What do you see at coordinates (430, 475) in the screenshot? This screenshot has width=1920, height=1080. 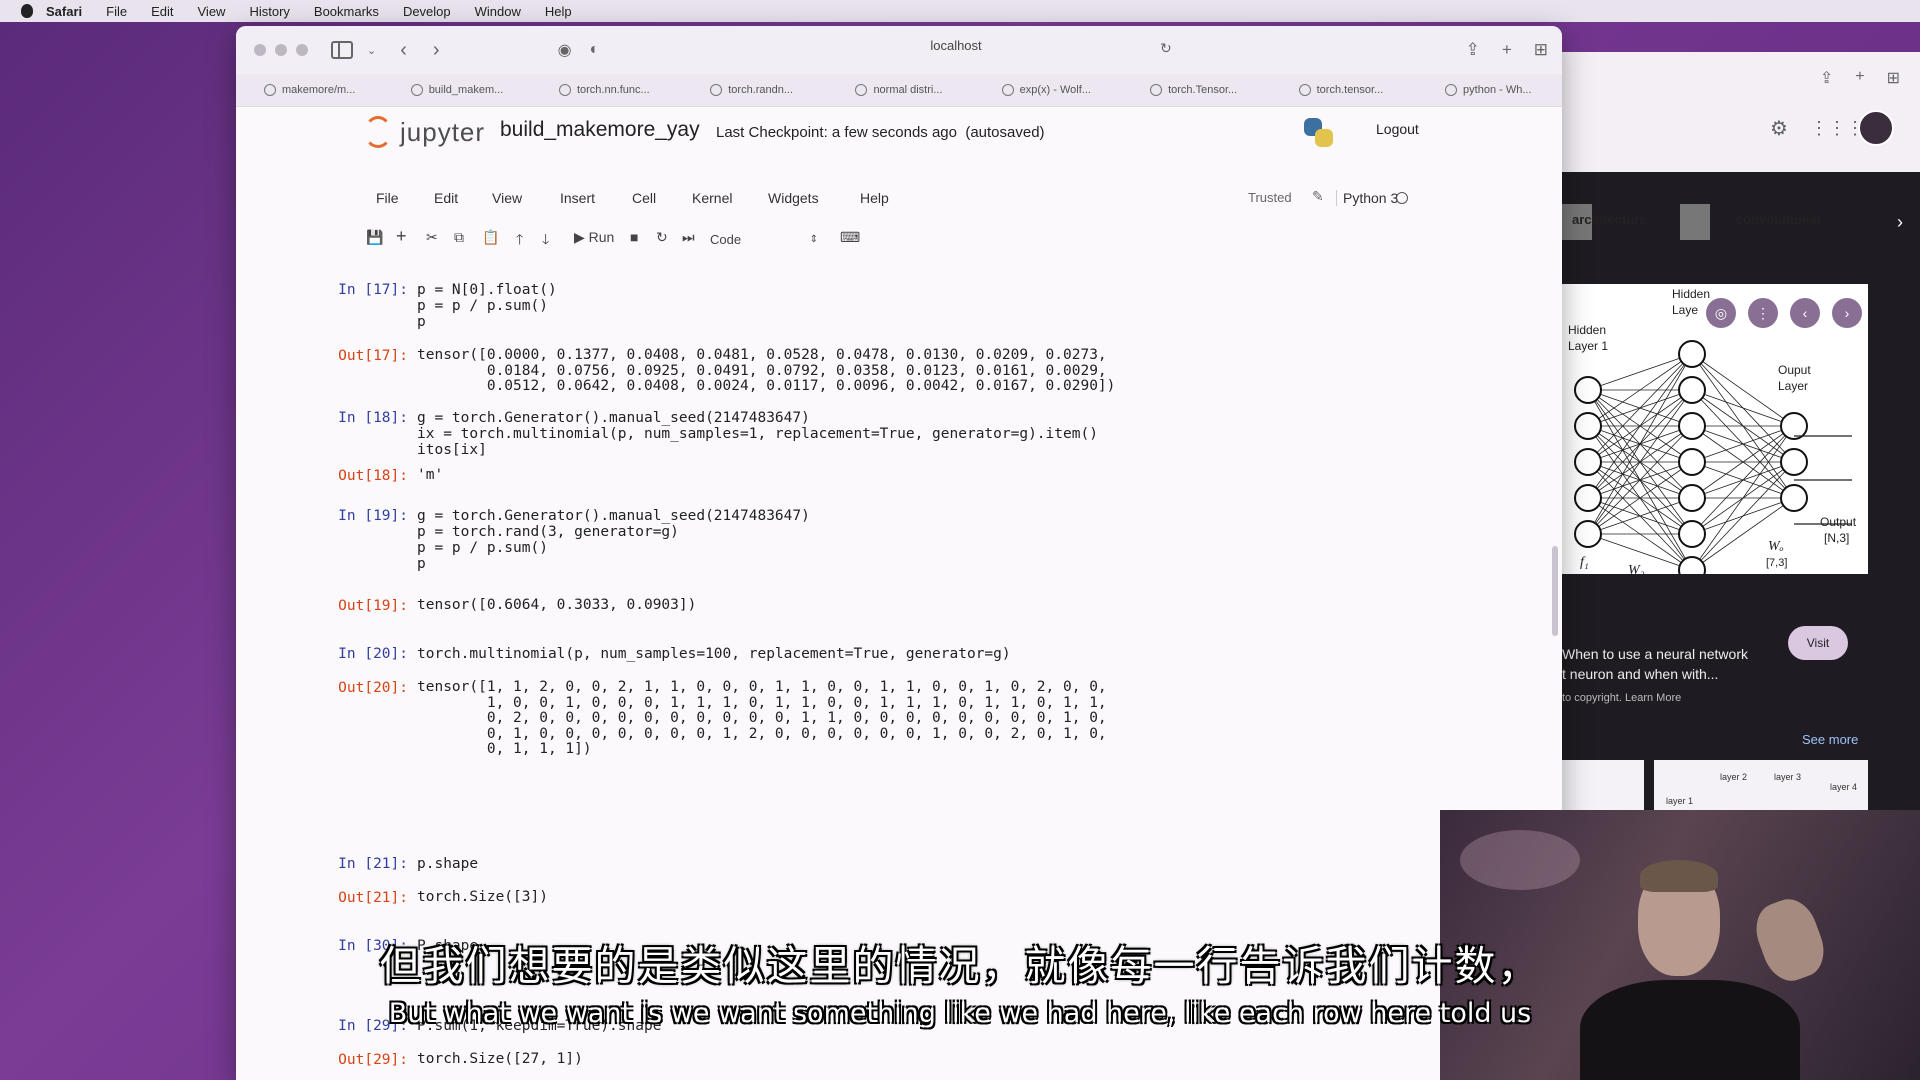 I see `cell-output: 'm'` at bounding box center [430, 475].